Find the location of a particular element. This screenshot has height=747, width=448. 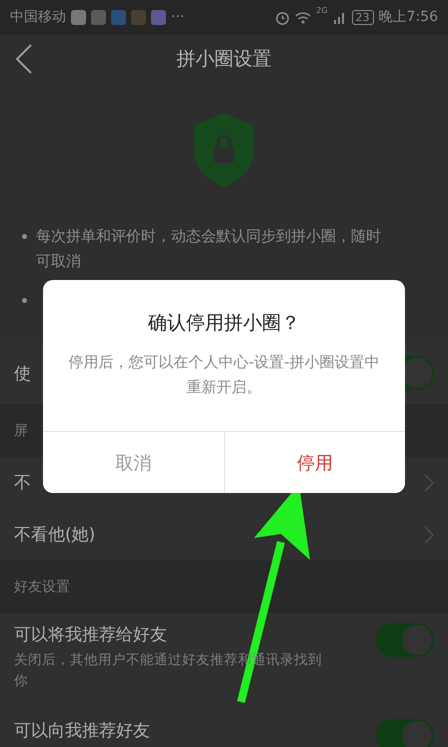

disable-button: 停用 is located at coordinates (314, 462).